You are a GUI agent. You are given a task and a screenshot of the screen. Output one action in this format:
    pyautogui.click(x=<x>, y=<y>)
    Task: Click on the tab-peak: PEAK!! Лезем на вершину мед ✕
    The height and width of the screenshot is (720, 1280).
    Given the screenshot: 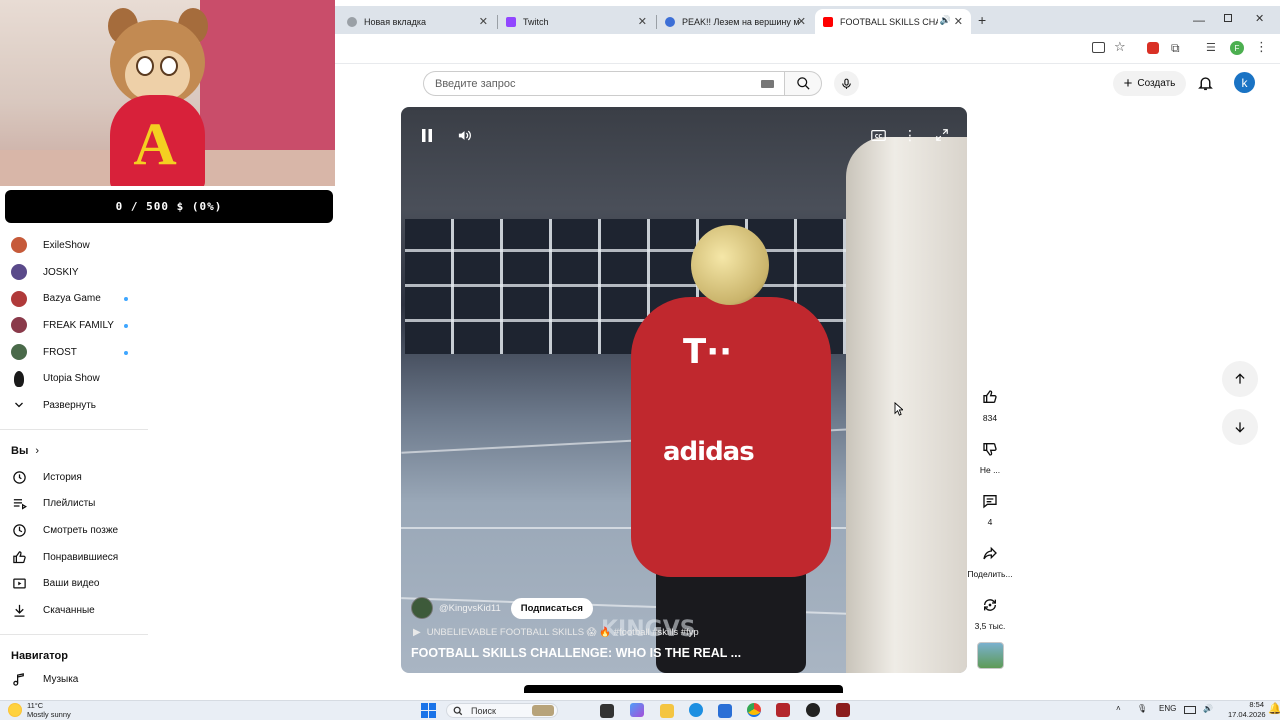 What is the action you would take?
    pyautogui.click(x=735, y=21)
    